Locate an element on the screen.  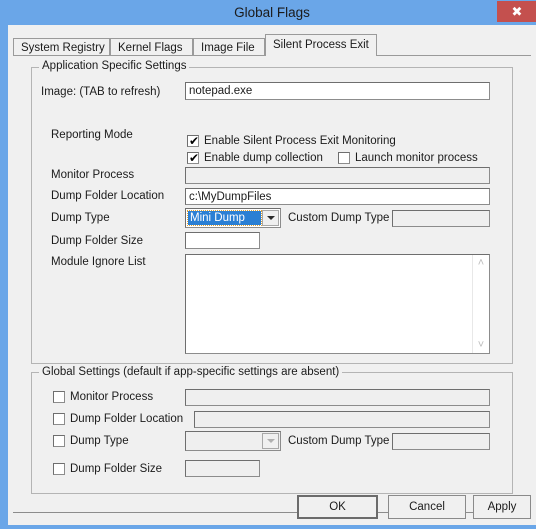
label-enable-dump-collection: Enable dump collection is located at coordinates (263, 158).